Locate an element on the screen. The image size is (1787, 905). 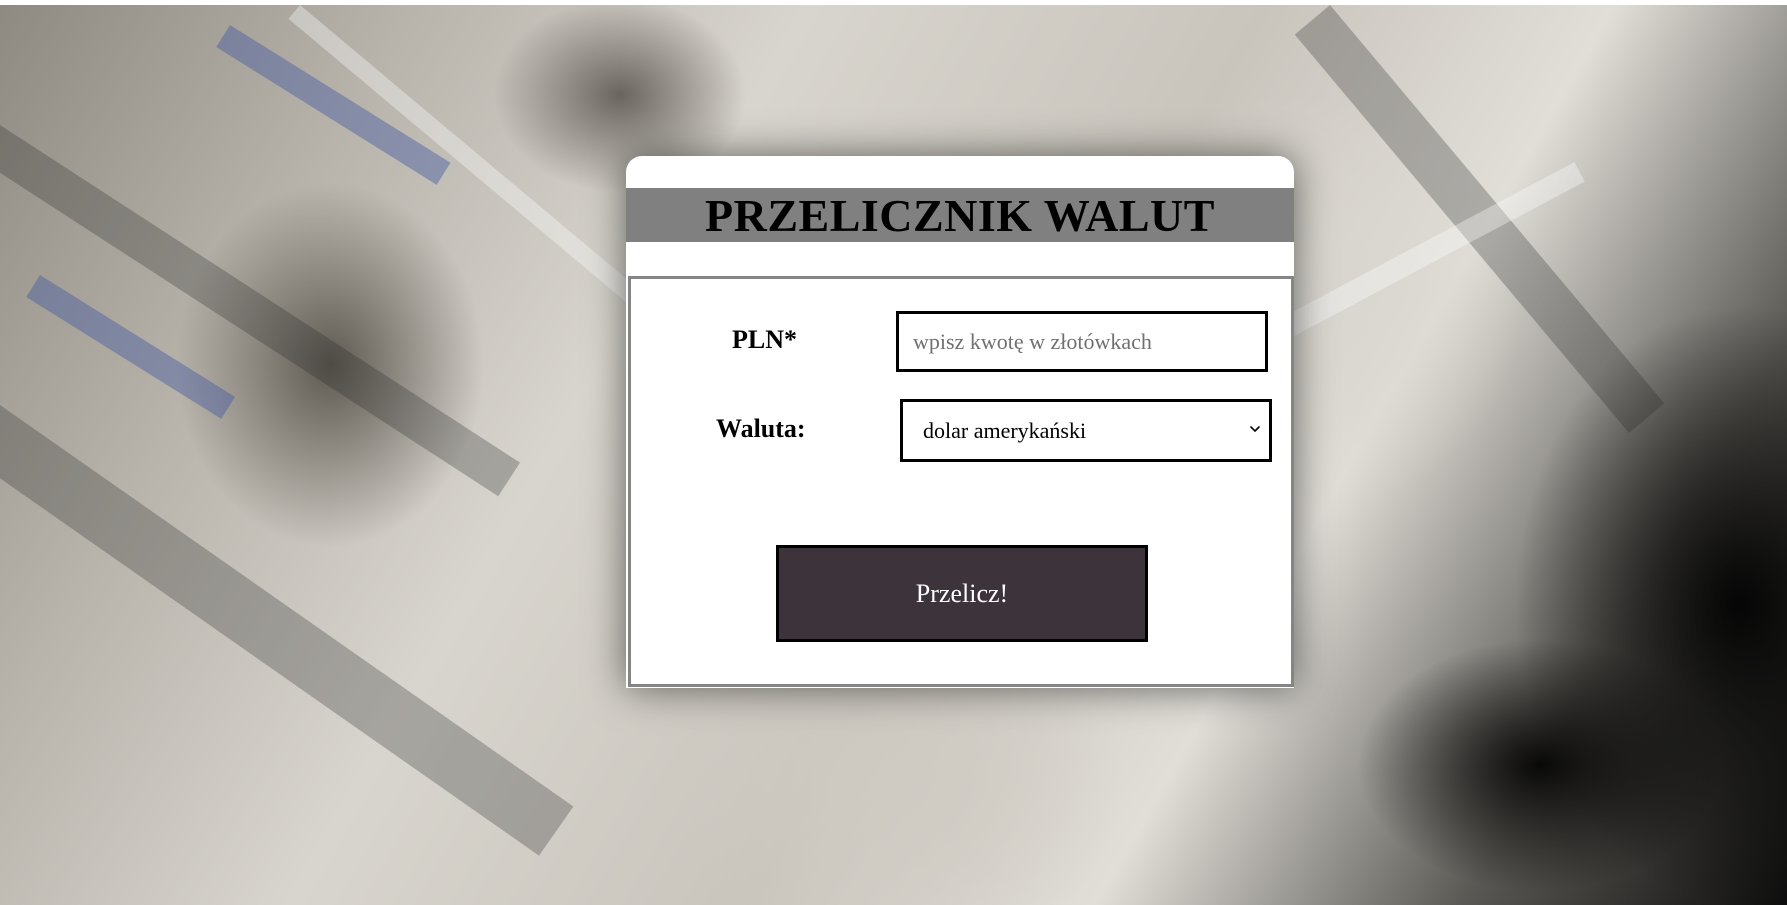
page-title: PRZELICZNIK WALUT is located at coordinates (960, 215).